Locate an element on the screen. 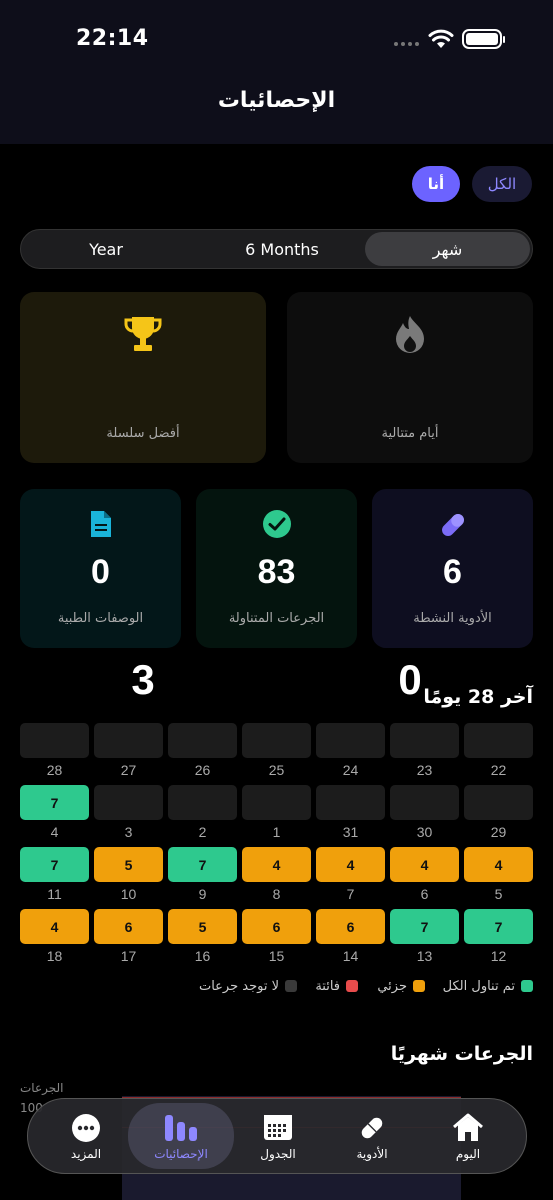  day-number: 9 is located at coordinates (202, 894).